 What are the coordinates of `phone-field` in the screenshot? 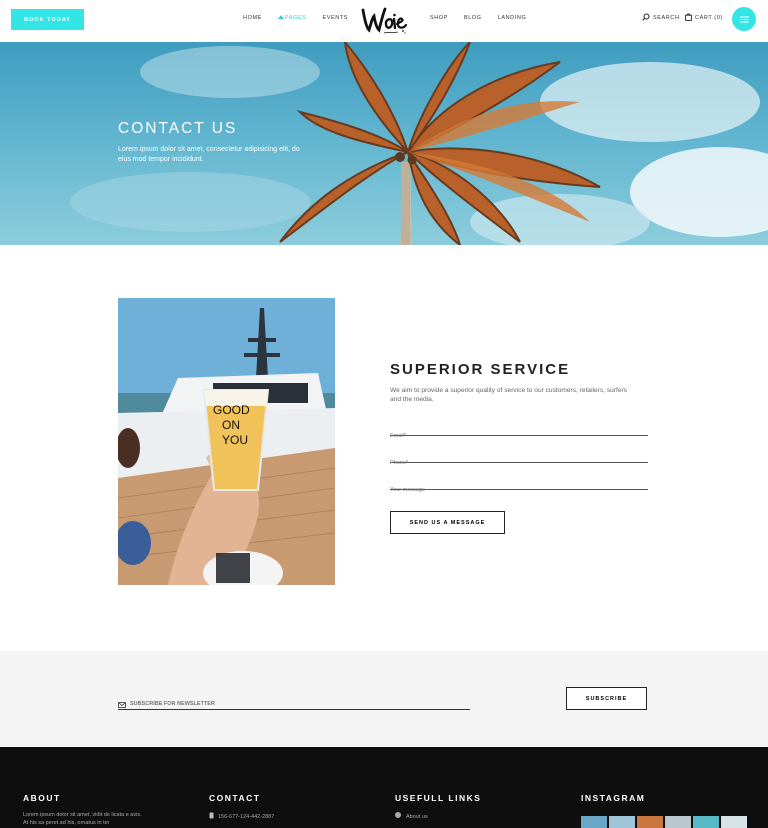 It's located at (519, 458).